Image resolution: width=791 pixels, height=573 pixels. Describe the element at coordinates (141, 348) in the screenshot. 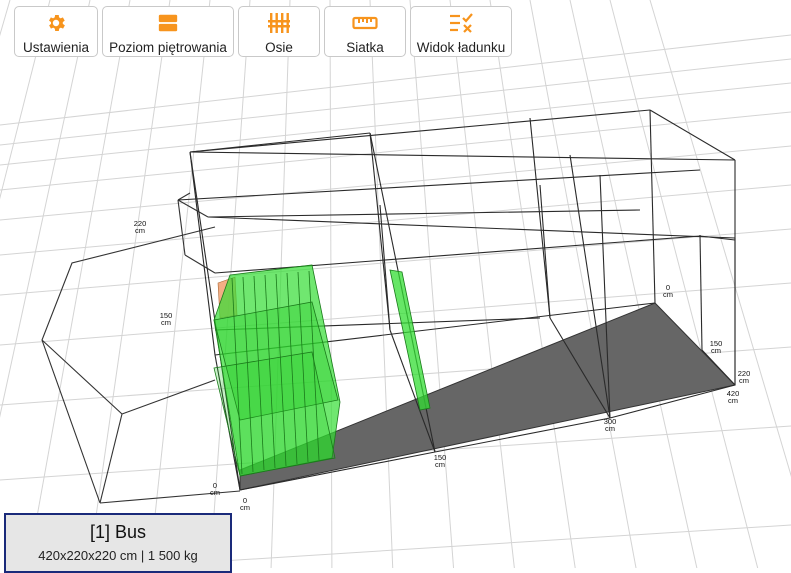

I see `vehicle-cab` at that location.